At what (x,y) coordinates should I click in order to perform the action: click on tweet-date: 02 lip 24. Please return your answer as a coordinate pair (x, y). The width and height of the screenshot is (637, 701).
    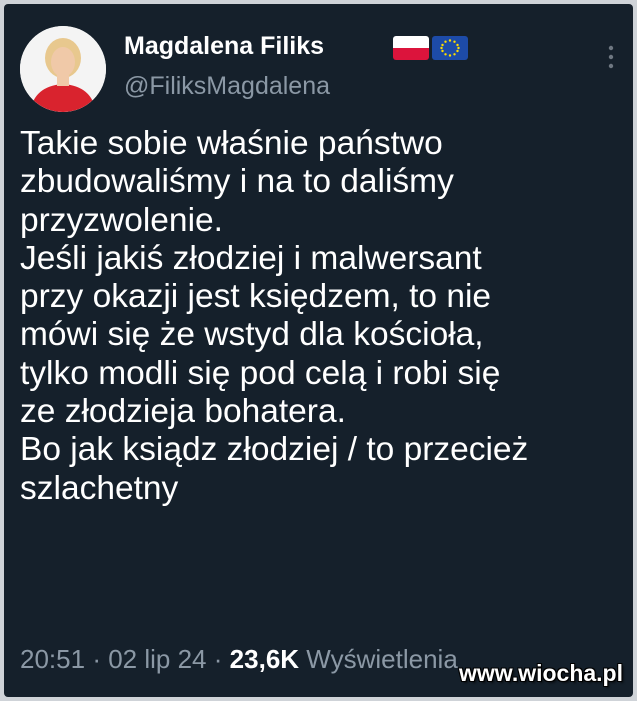
    Looking at the image, I should click on (157, 659).